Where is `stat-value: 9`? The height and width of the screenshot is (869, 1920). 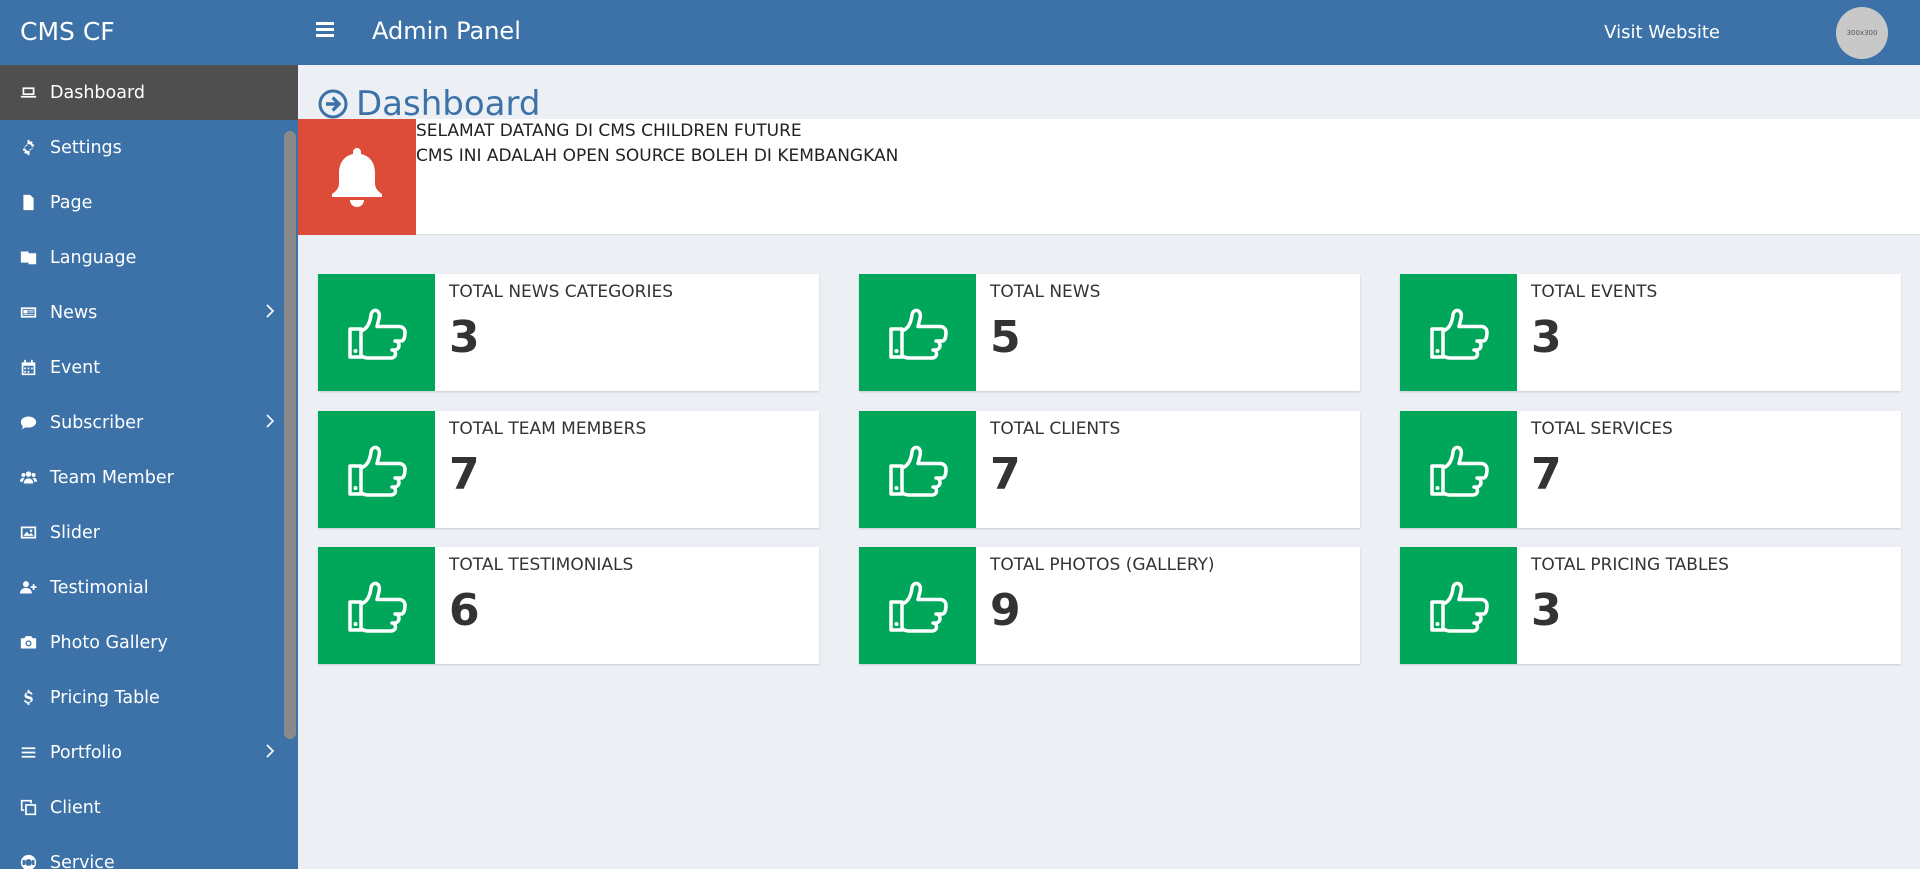
stat-value: 9 is located at coordinates (1005, 610).